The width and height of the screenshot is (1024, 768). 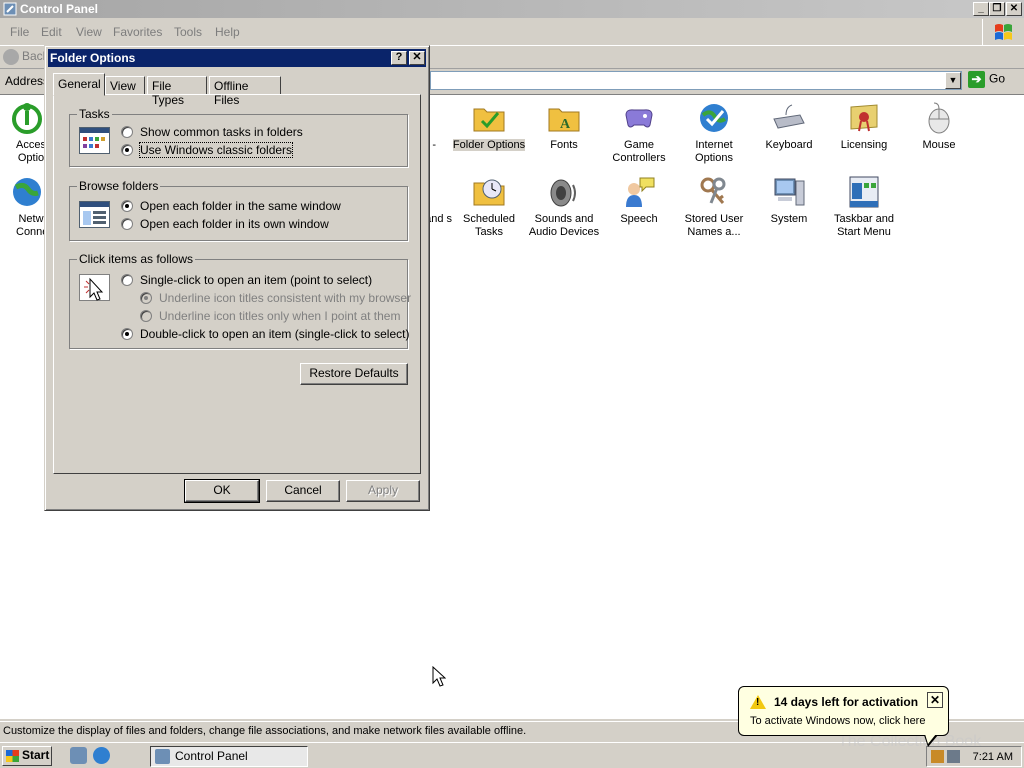 I want to click on menu-file: File, so click(x=19, y=32).